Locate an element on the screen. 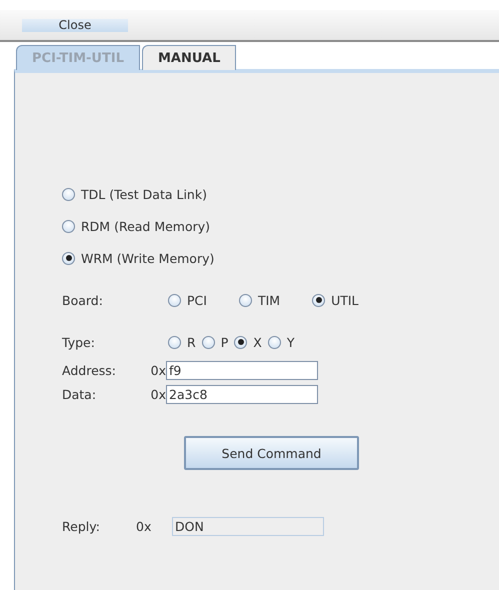  type-label: Type: is located at coordinates (79, 342).